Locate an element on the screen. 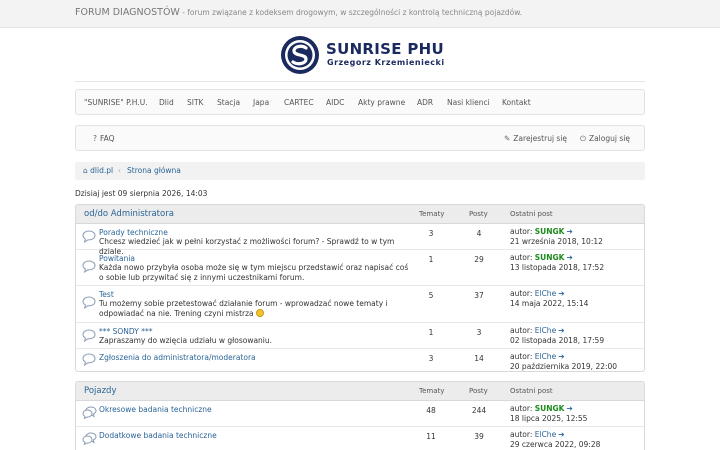 This screenshot has width=720, height=450. nav-item-adr: ADR is located at coordinates (425, 102).